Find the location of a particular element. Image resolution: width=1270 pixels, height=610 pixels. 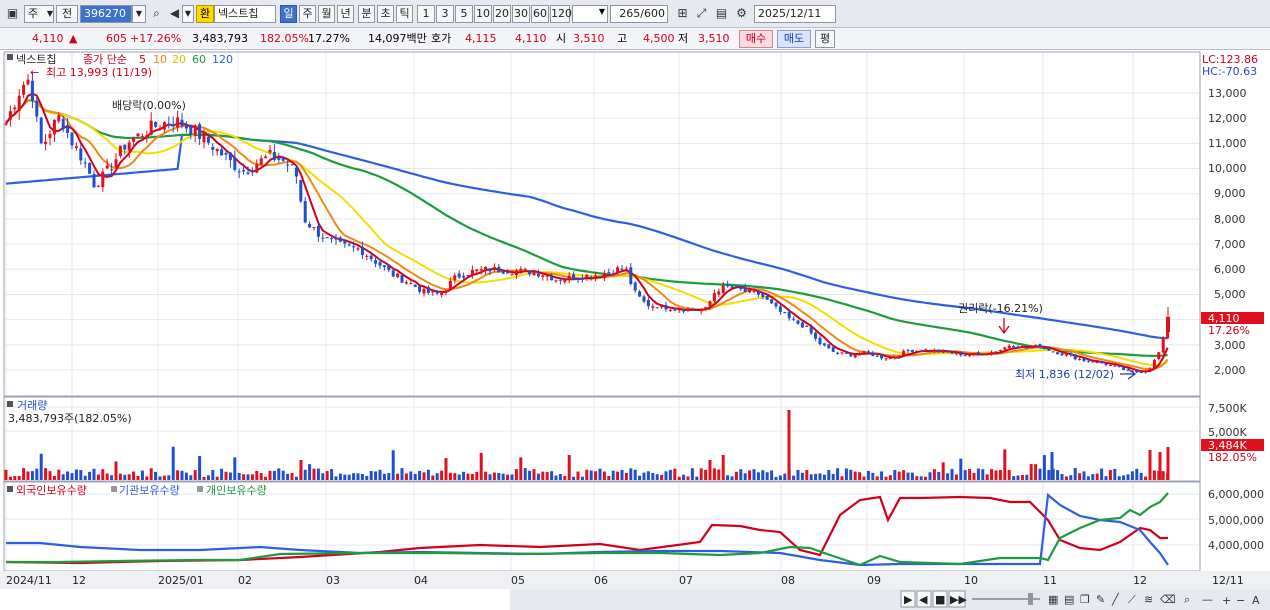

current-price: 4,110 is located at coordinates (48, 38).